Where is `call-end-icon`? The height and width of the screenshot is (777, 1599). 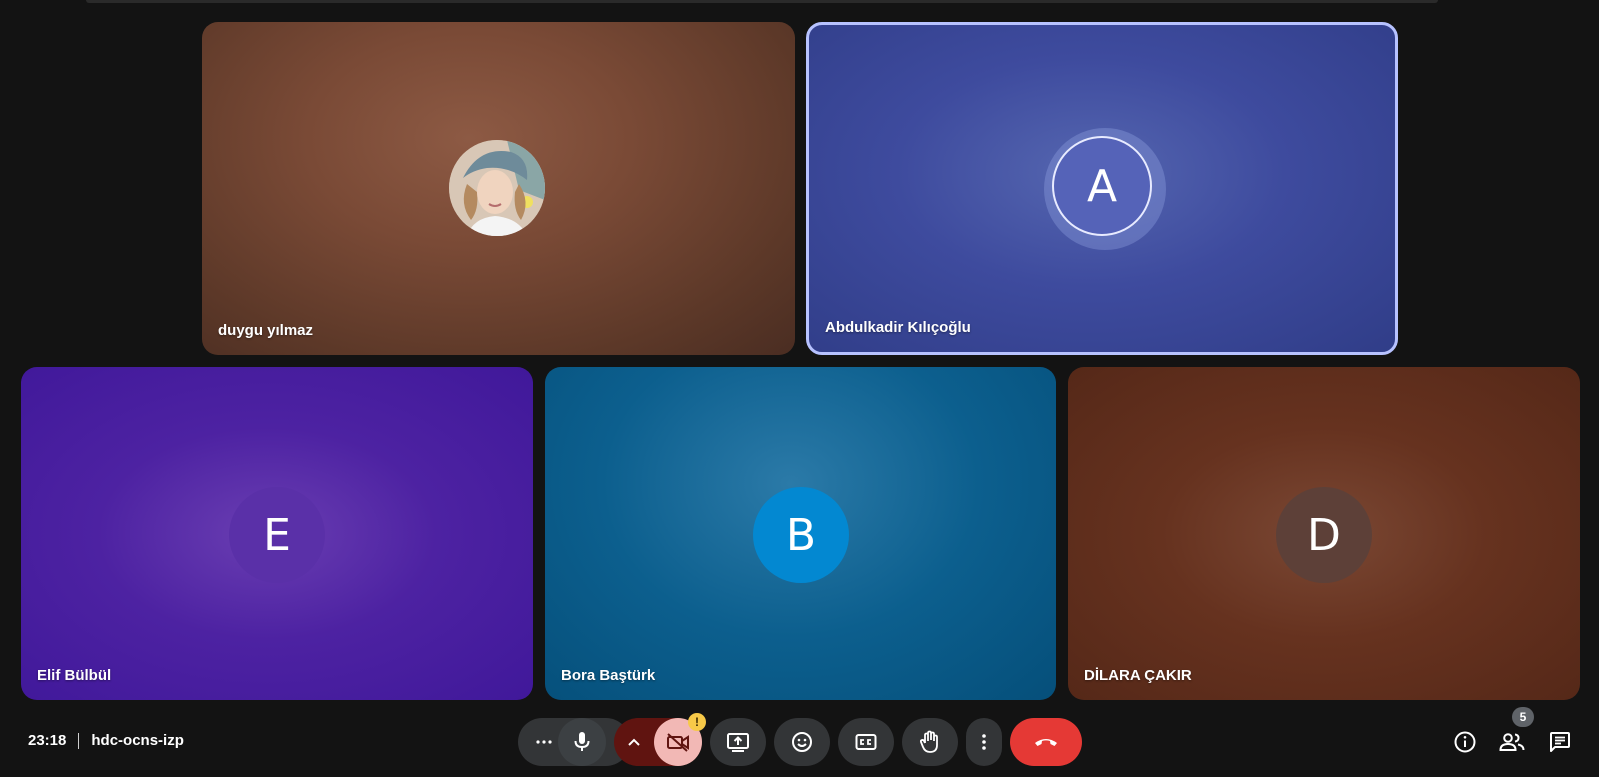
call-end-icon is located at coordinates (1046, 742).